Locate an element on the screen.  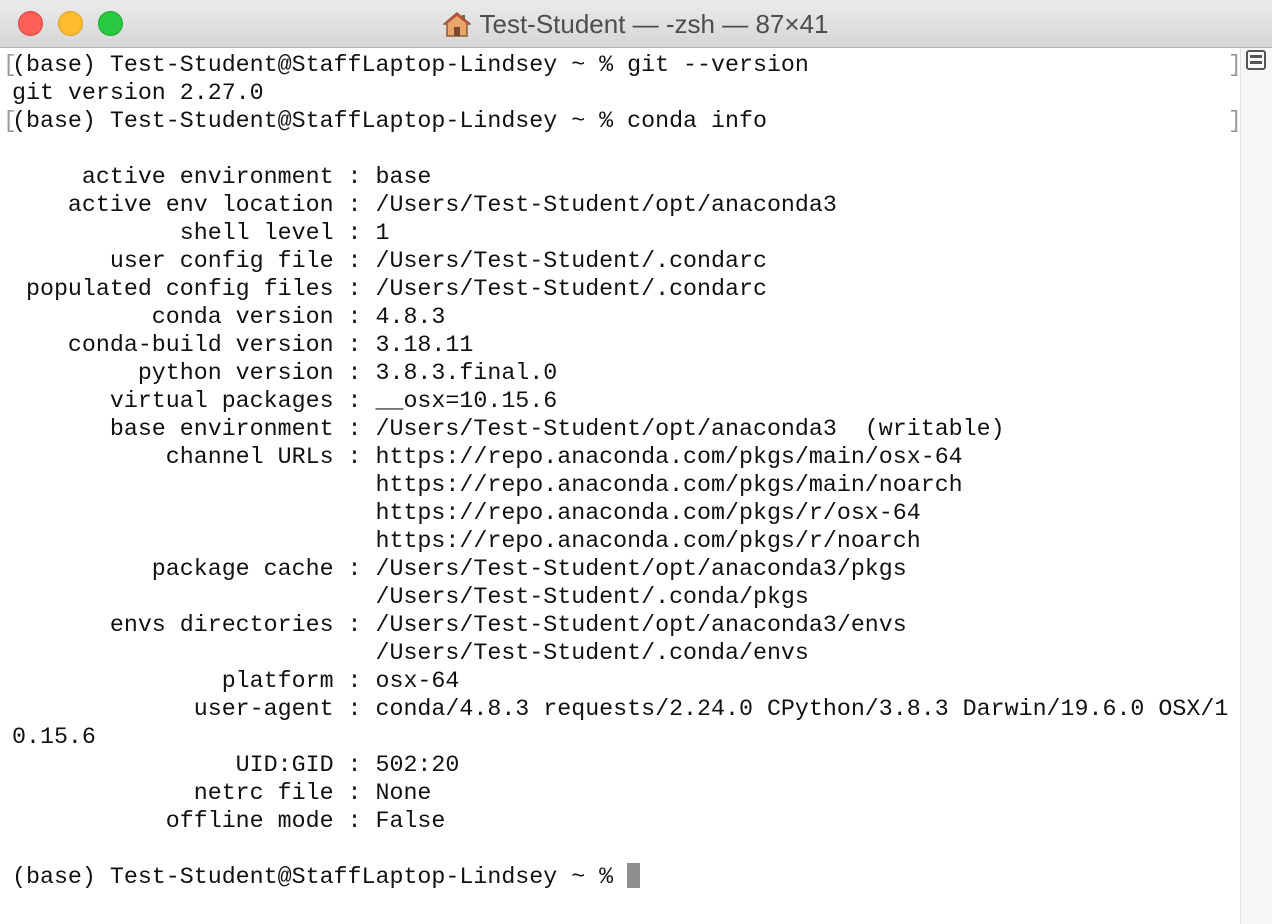
window-title: Test-Student — -zsh — 87×41 is located at coordinates (654, 23).